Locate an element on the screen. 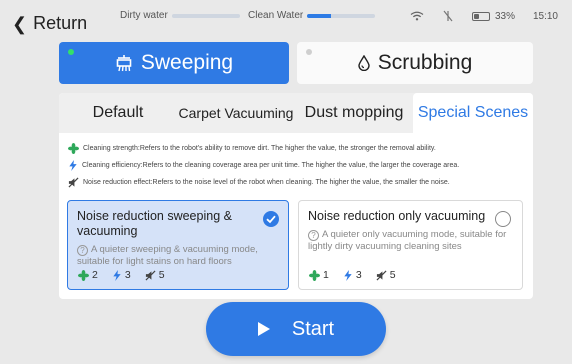 This screenshot has width=572, height=364. system-icons: 33% 15:10 is located at coordinates (484, 16).